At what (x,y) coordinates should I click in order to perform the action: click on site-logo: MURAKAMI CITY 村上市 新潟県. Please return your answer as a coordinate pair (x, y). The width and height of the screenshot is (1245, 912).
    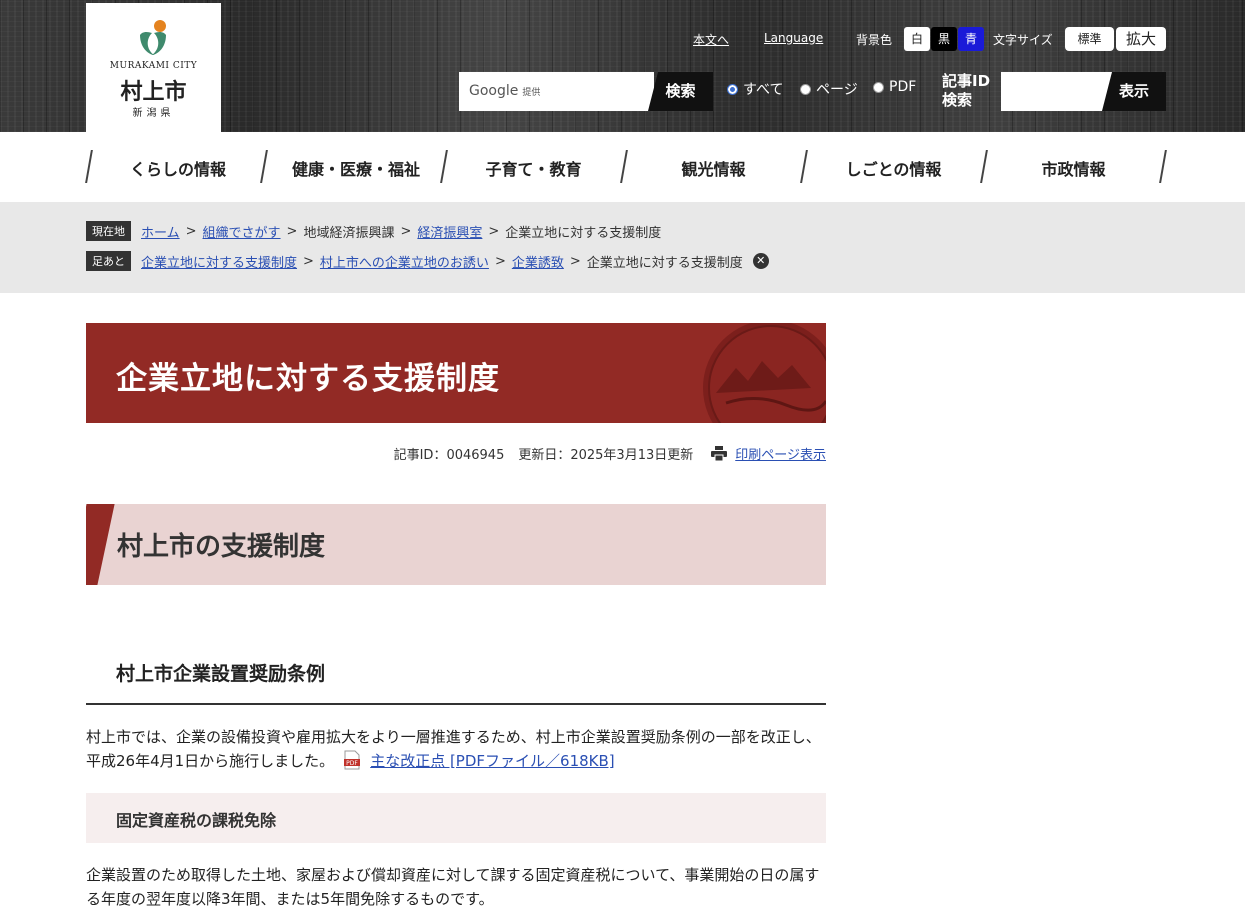
    Looking at the image, I should click on (153, 67).